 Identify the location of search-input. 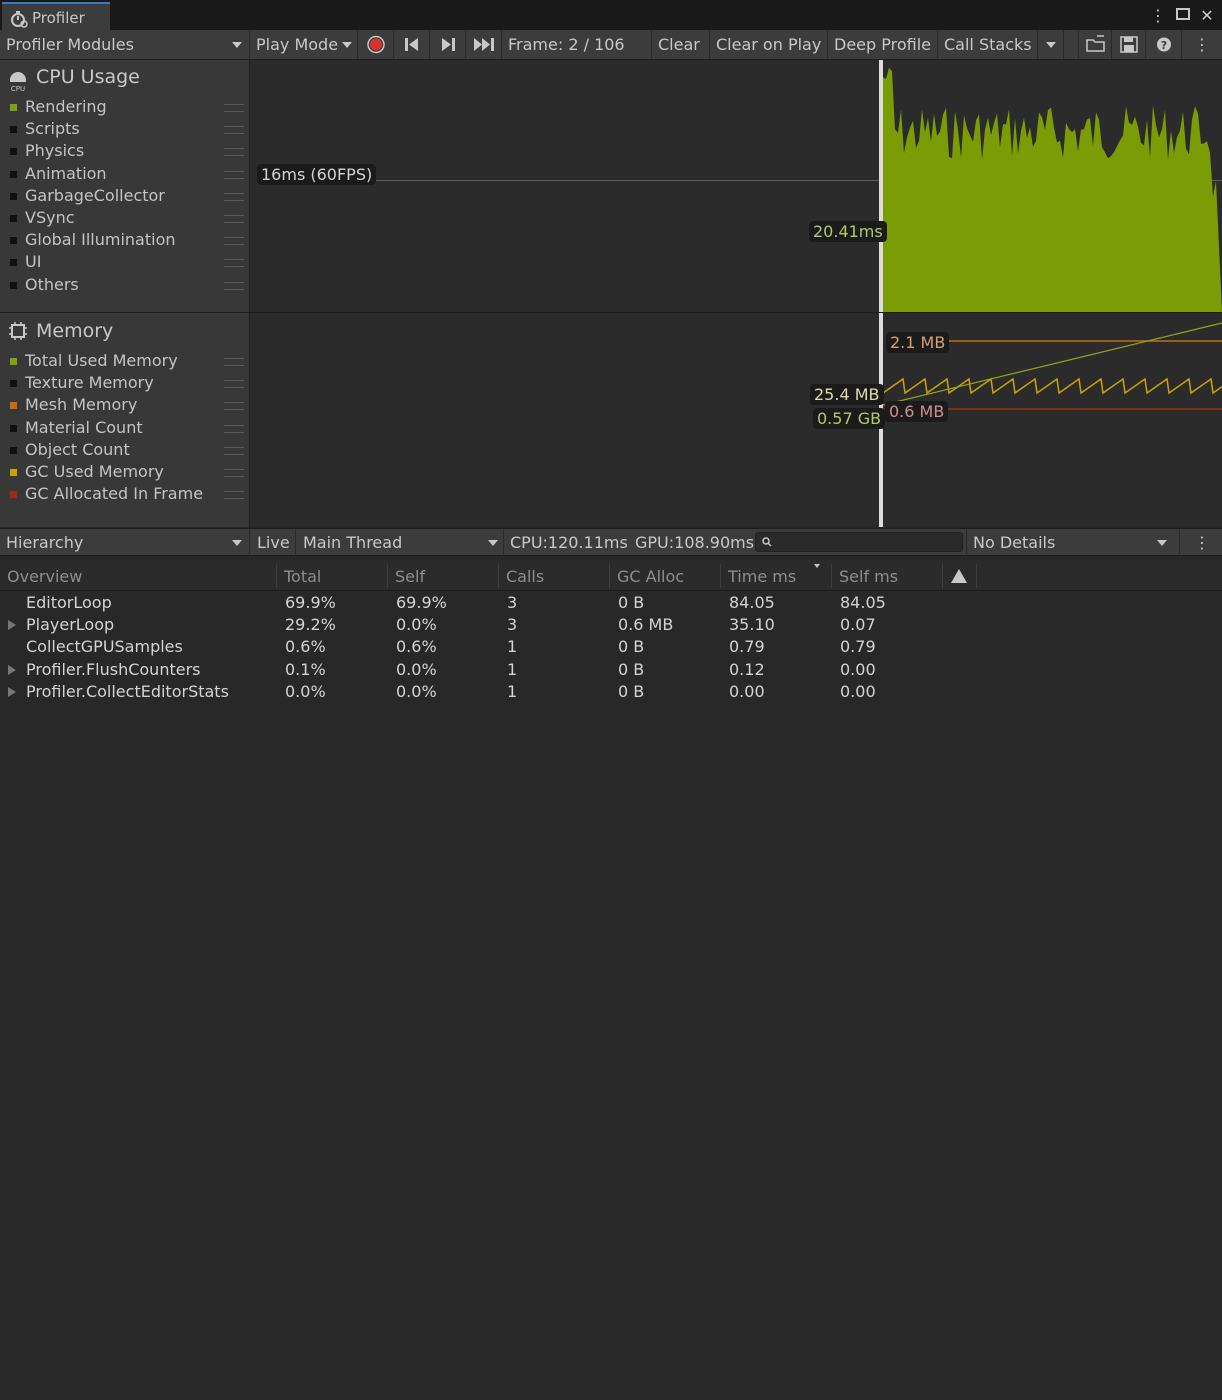
(868, 543).